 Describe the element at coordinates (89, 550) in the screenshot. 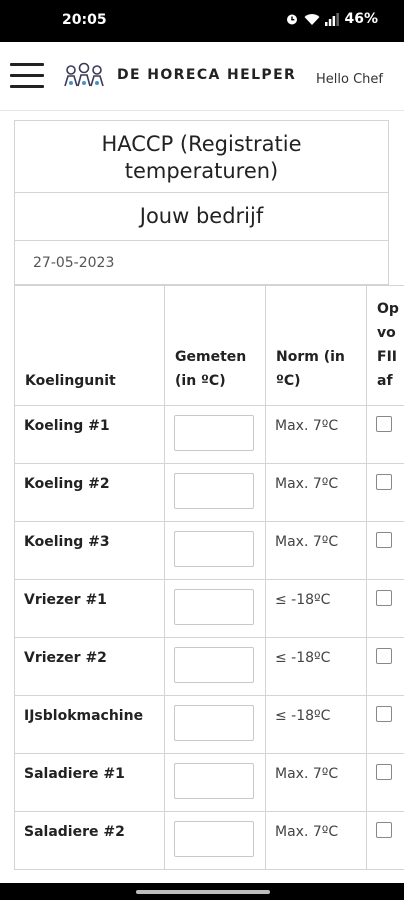

I see `unit-name: Koeling #3` at that location.